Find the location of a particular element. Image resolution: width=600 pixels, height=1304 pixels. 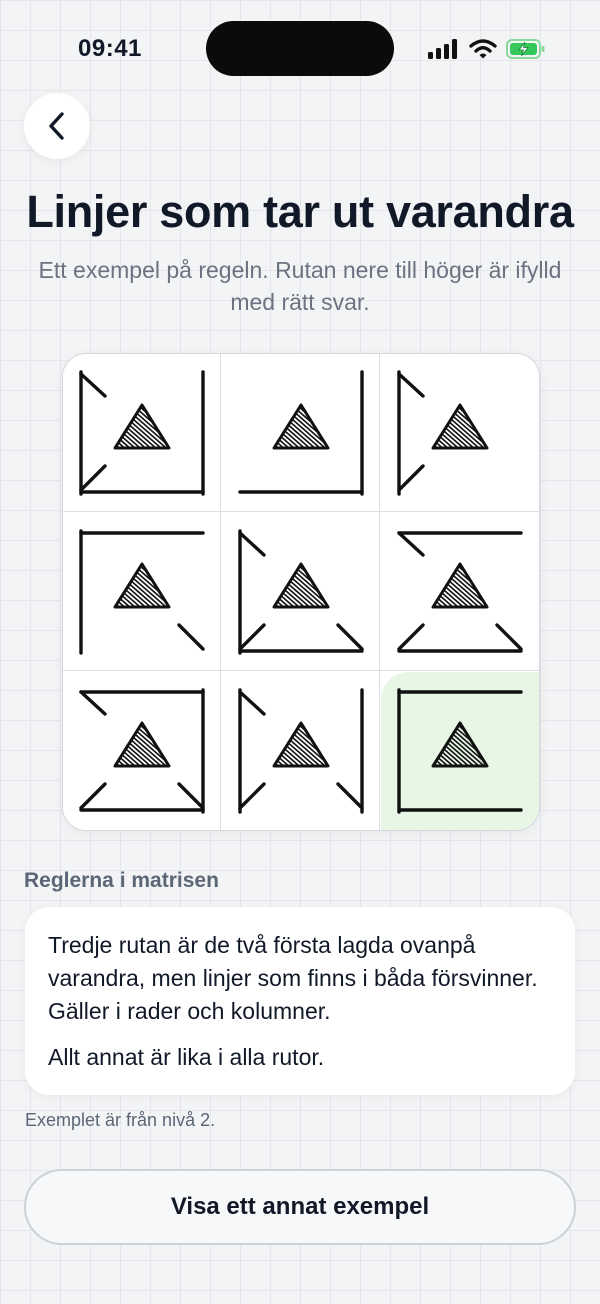

dynamic-island is located at coordinates (300, 48).